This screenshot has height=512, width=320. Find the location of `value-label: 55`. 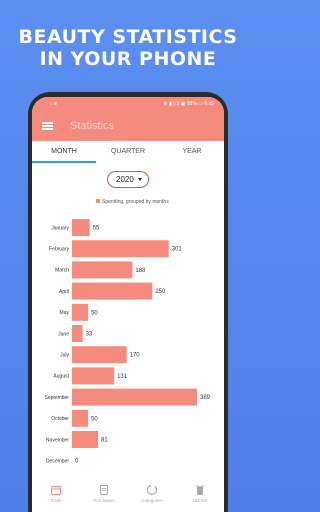

value-label: 55 is located at coordinates (96, 229).